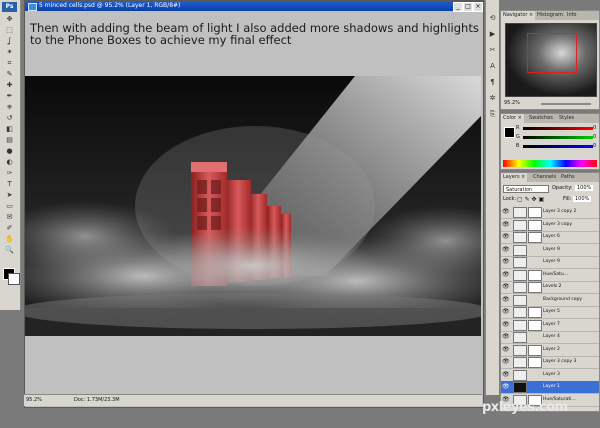  What do you see at coordinates (9, 41) in the screenshot?
I see `lasso-icon: ʆ` at bounding box center [9, 41].